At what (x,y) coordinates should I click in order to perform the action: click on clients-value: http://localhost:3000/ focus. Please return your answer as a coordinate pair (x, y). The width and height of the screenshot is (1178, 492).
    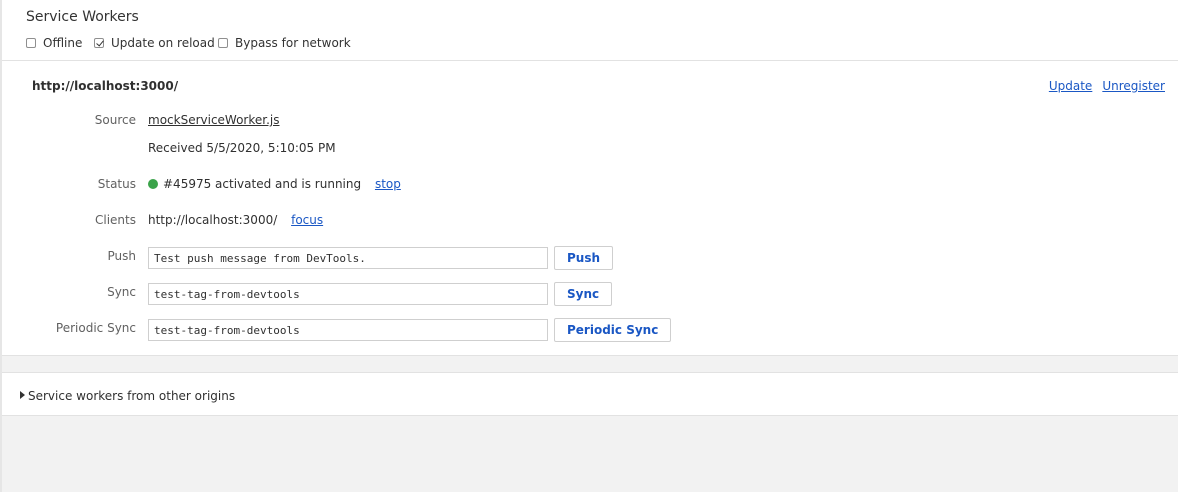
    Looking at the image, I should click on (235, 220).